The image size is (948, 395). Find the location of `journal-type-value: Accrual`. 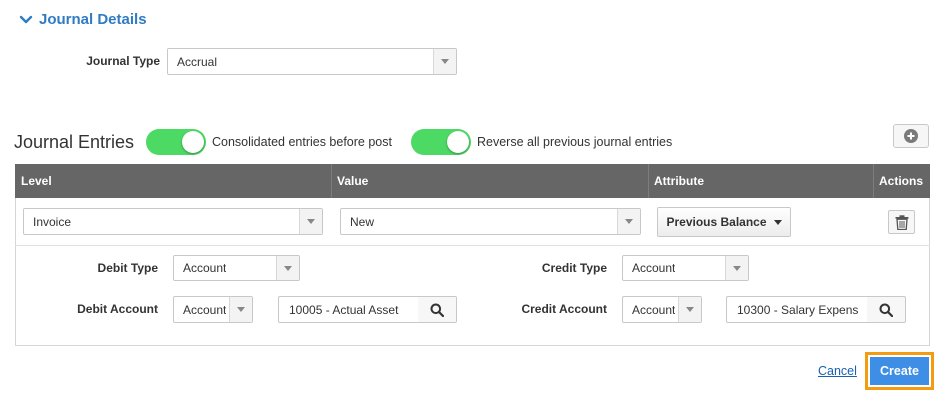

journal-type-value: Accrual is located at coordinates (197, 61).